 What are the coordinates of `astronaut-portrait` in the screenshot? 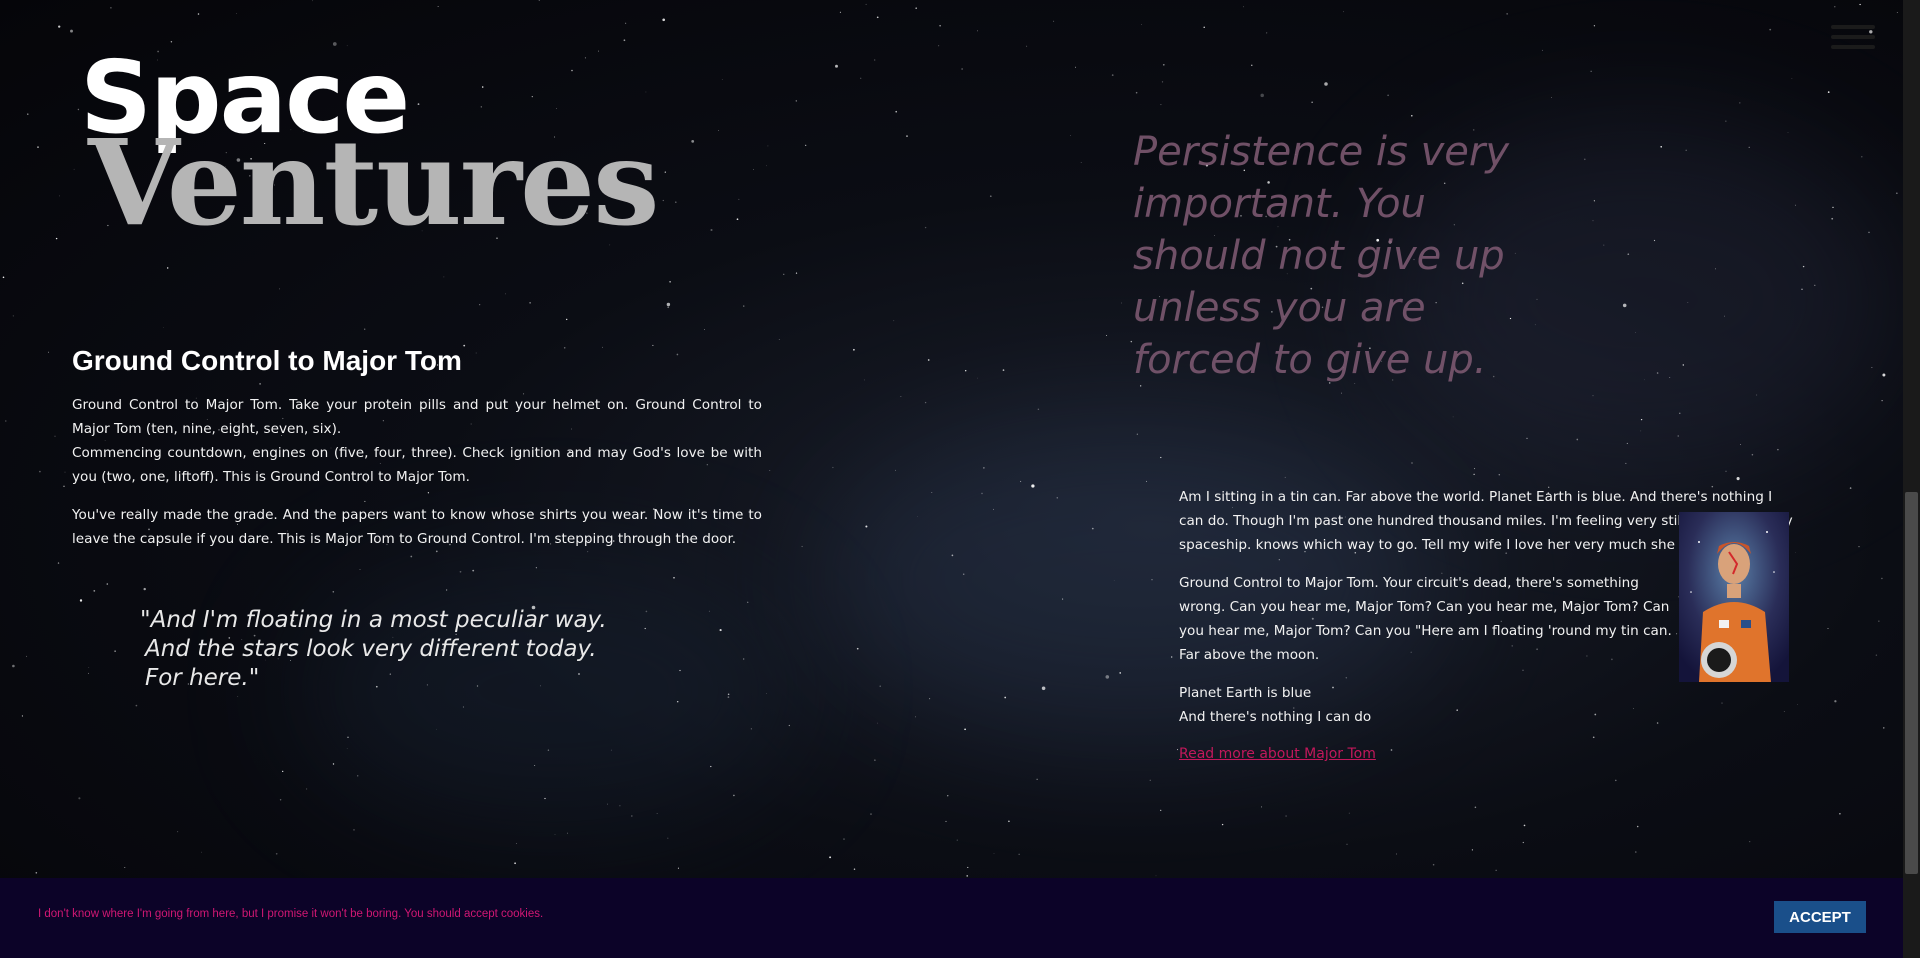 It's located at (1734, 597).